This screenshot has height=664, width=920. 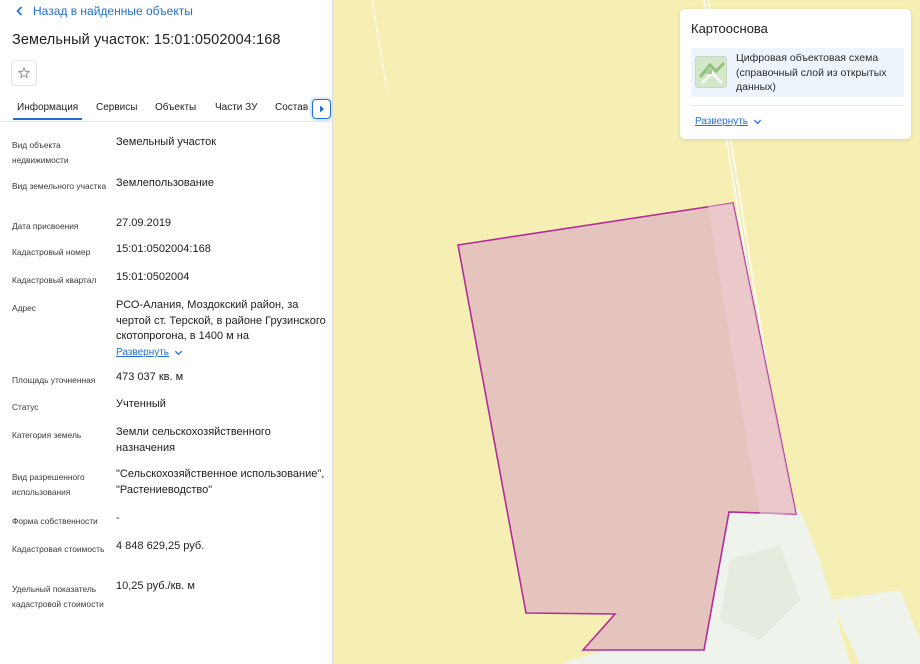 I want to click on info-value: Землепользование, so click(x=165, y=183).